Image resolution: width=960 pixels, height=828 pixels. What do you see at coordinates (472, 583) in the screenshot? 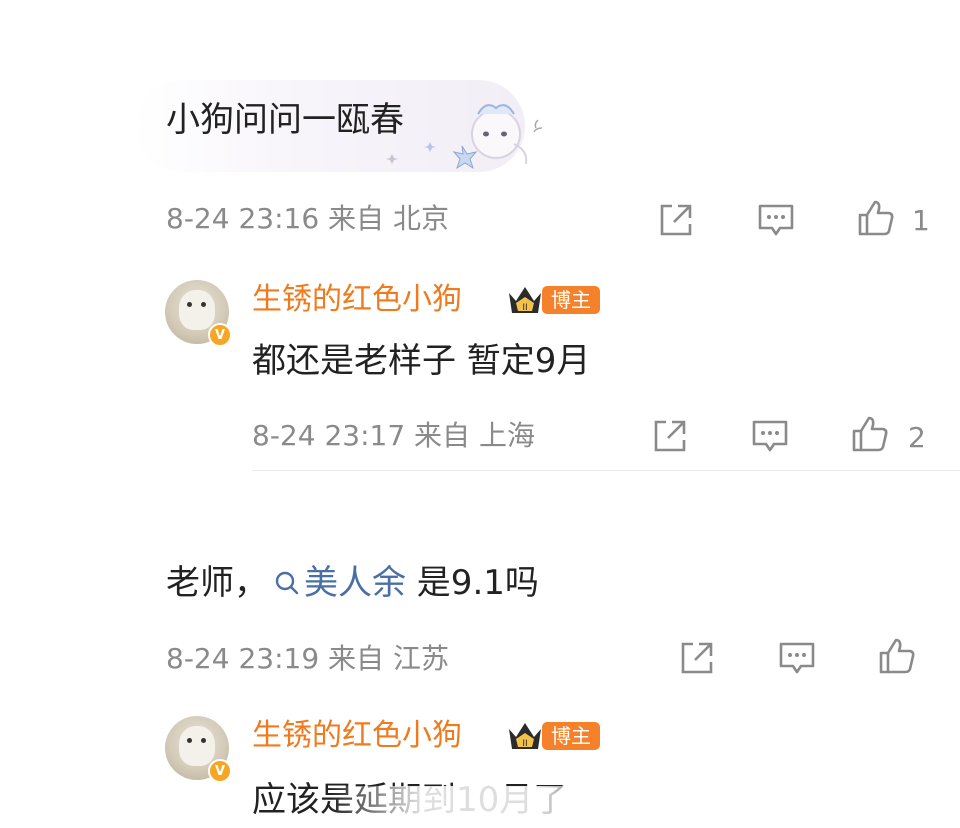
I see `comment-text-suffix: 是9.1吗` at bounding box center [472, 583].